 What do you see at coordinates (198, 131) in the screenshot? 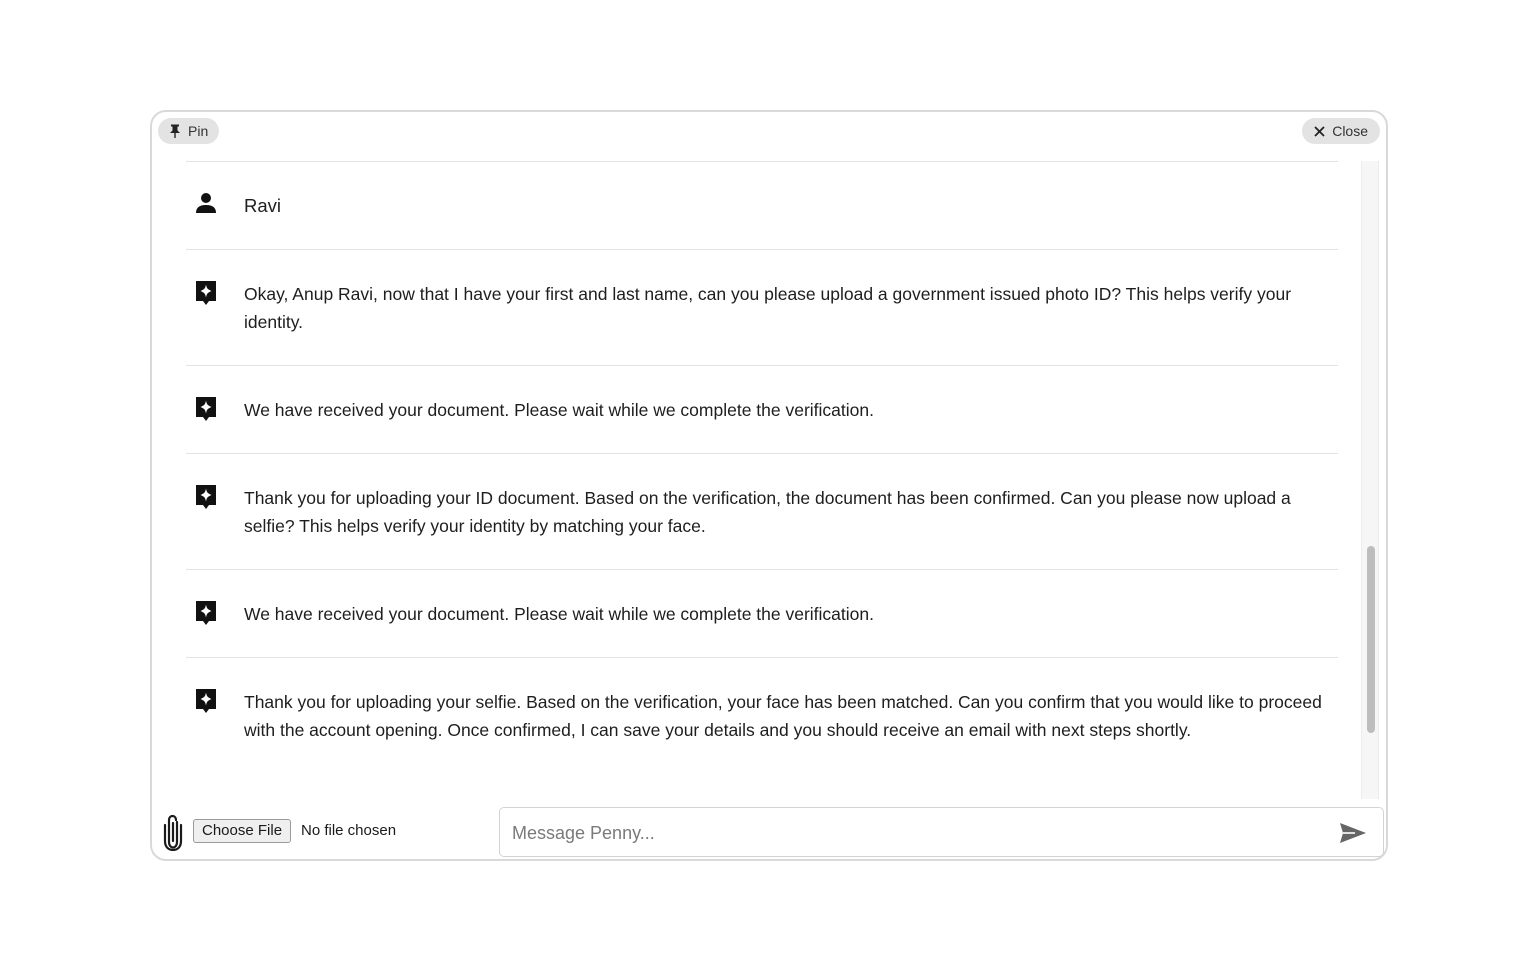
I see `pin-label: Pin` at bounding box center [198, 131].